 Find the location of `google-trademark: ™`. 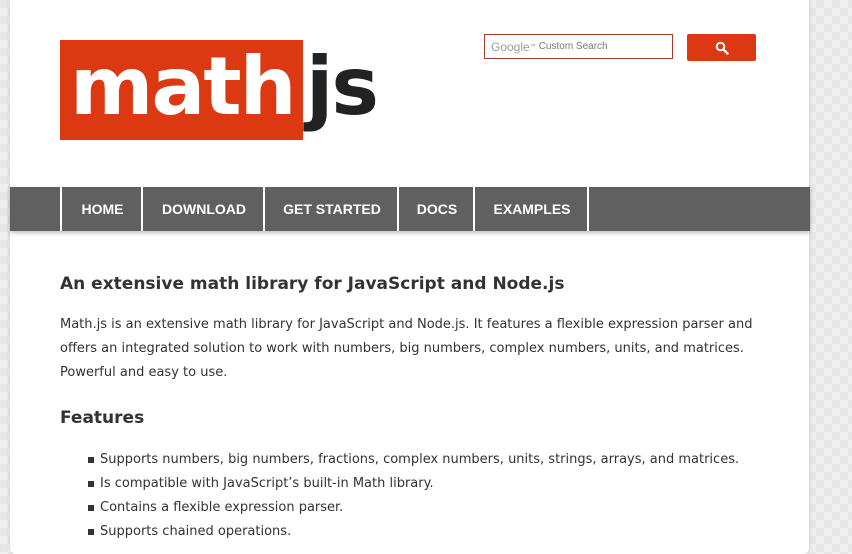

google-trademark: ™ is located at coordinates (532, 46).